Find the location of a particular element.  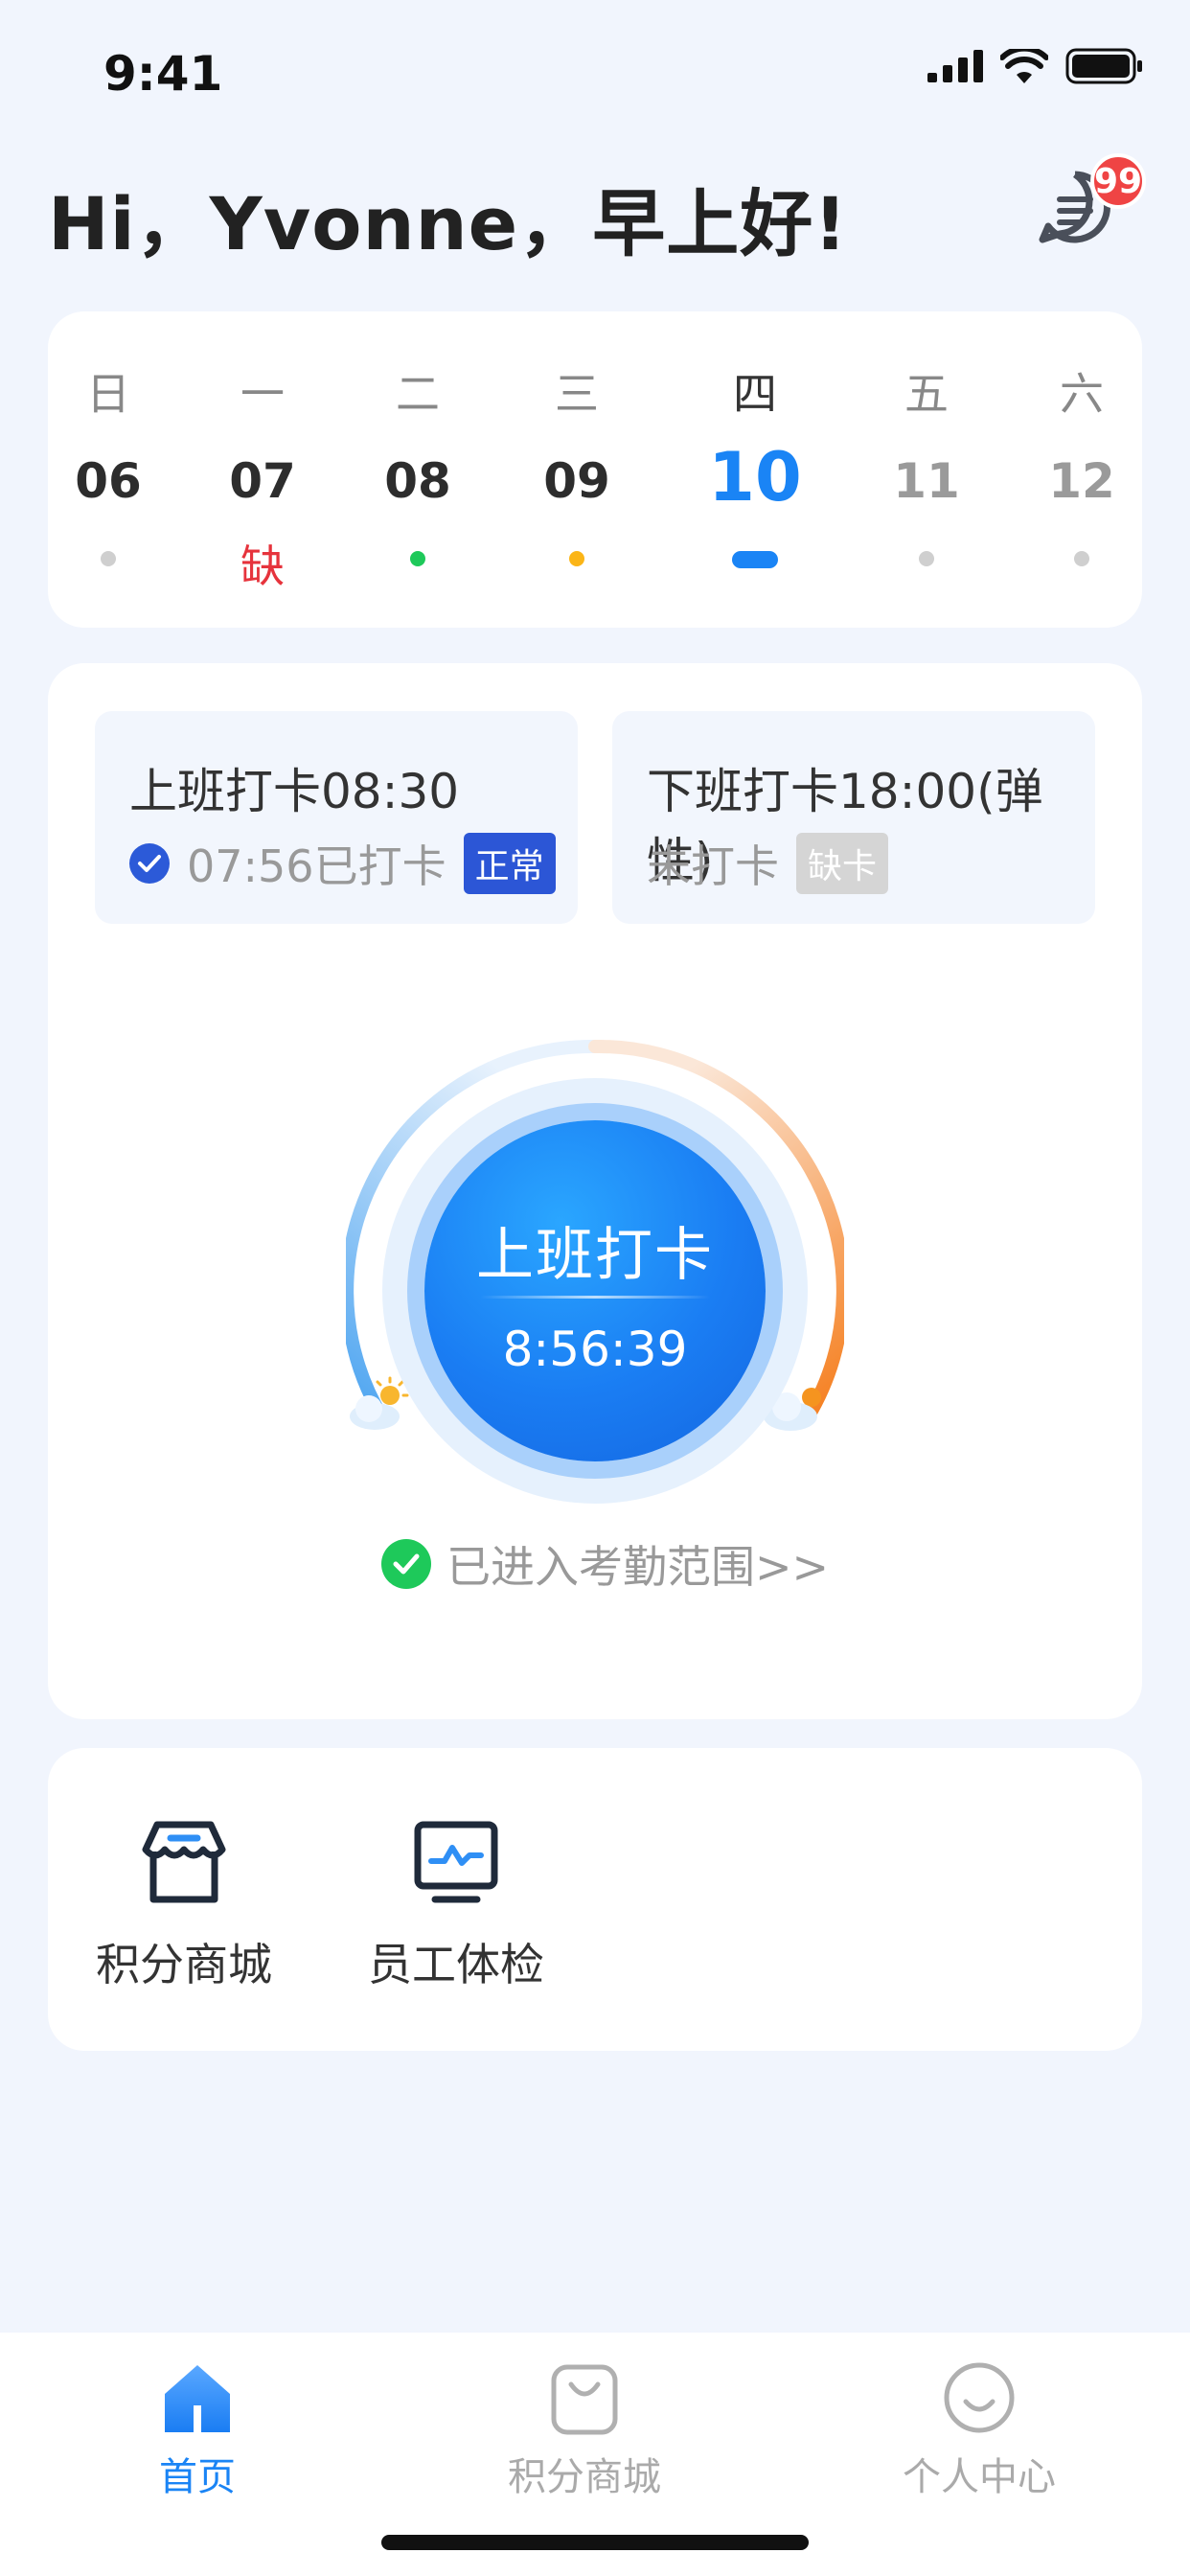

day-fri: 五 11 is located at coordinates (927, 469).